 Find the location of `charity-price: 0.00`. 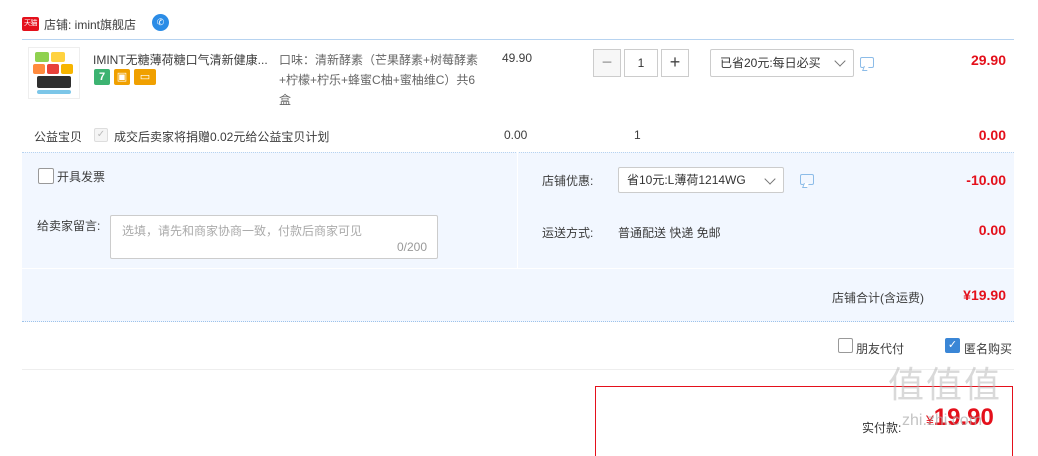

charity-price: 0.00 is located at coordinates (516, 135).